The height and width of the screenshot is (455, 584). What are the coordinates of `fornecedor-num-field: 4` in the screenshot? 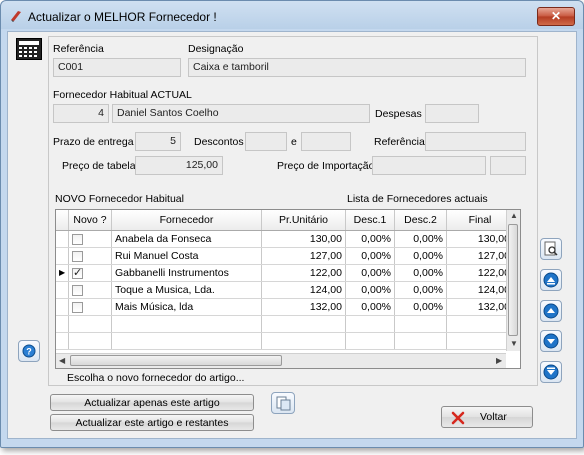 It's located at (81, 113).